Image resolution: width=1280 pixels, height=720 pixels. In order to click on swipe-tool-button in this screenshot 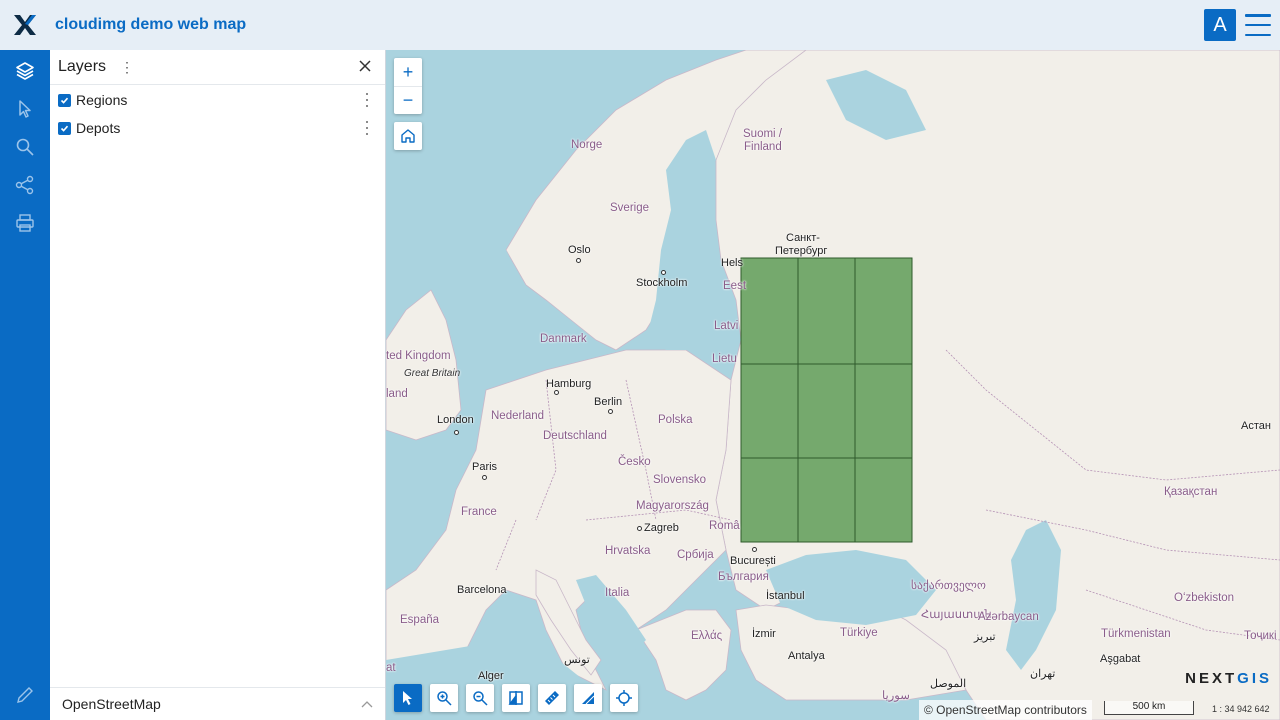, I will do `click(516, 698)`.